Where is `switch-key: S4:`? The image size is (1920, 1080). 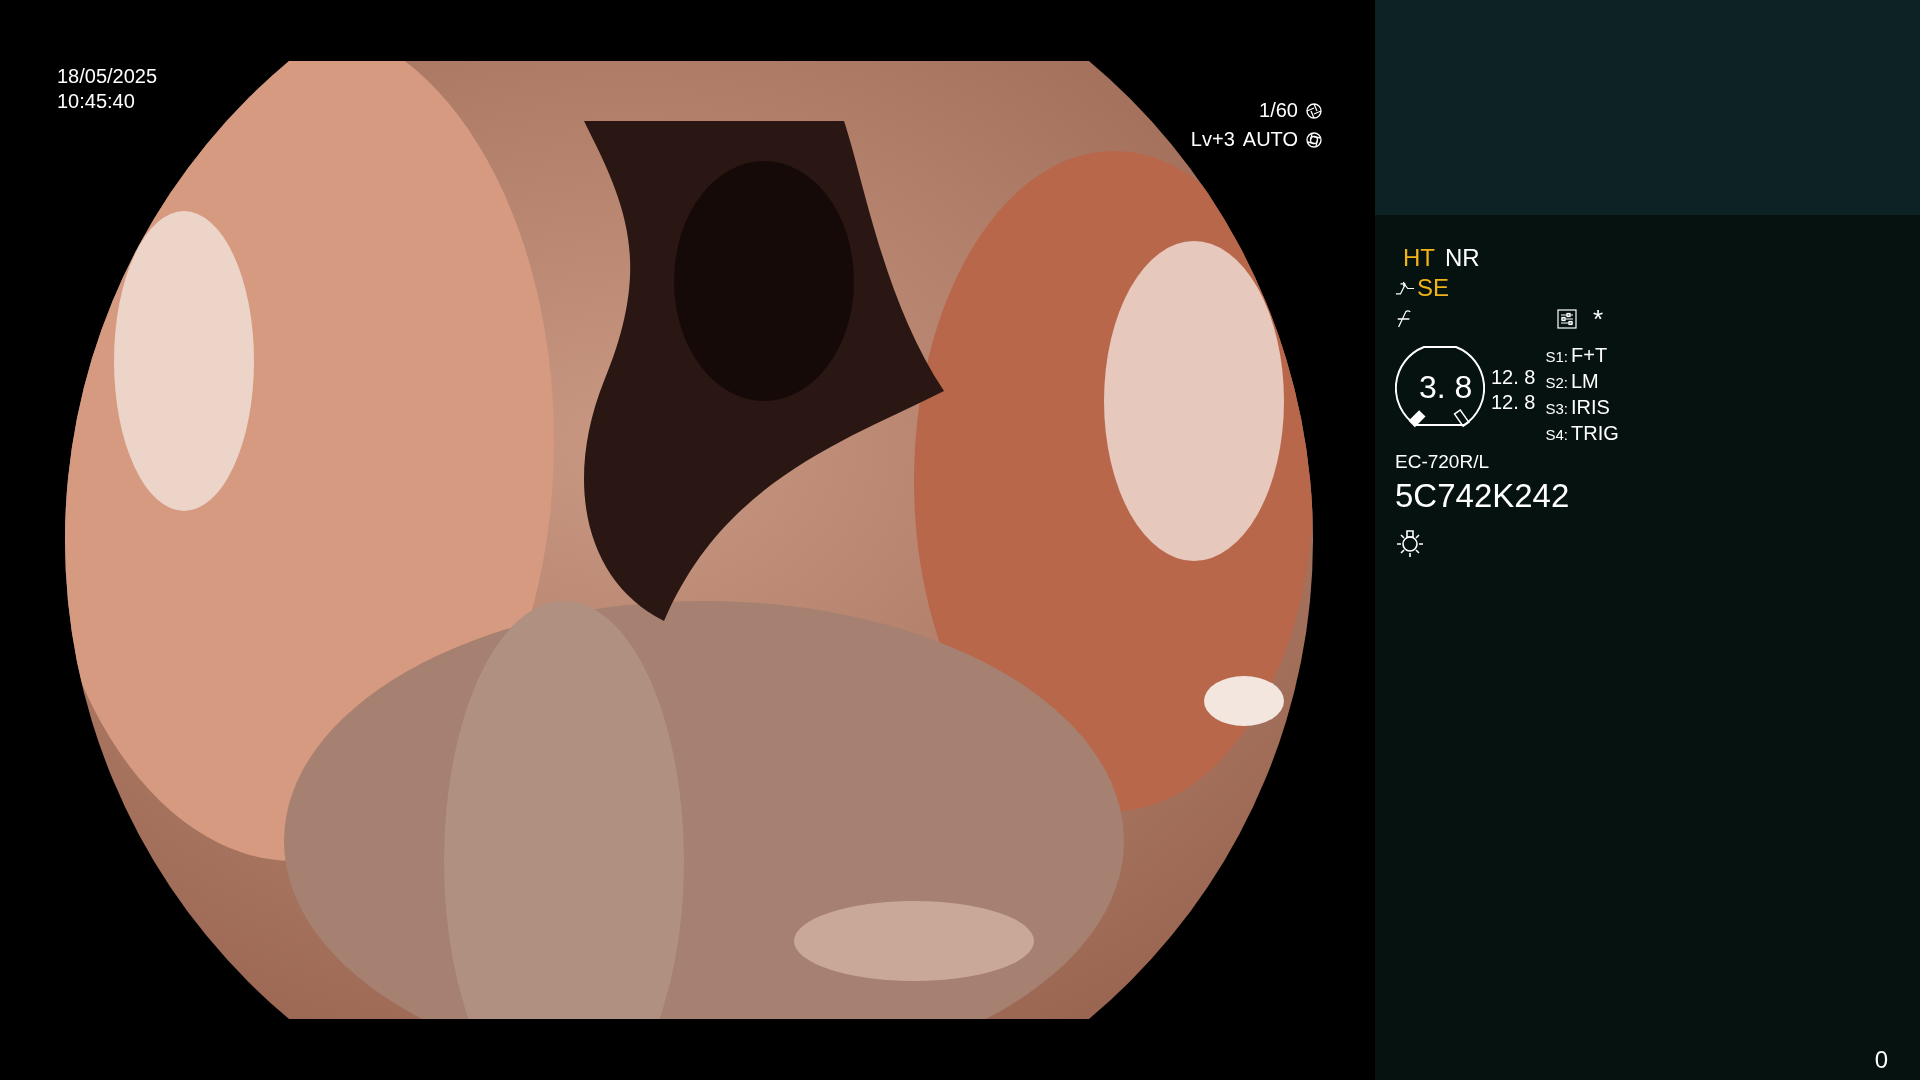 switch-key: S4: is located at coordinates (1556, 434).